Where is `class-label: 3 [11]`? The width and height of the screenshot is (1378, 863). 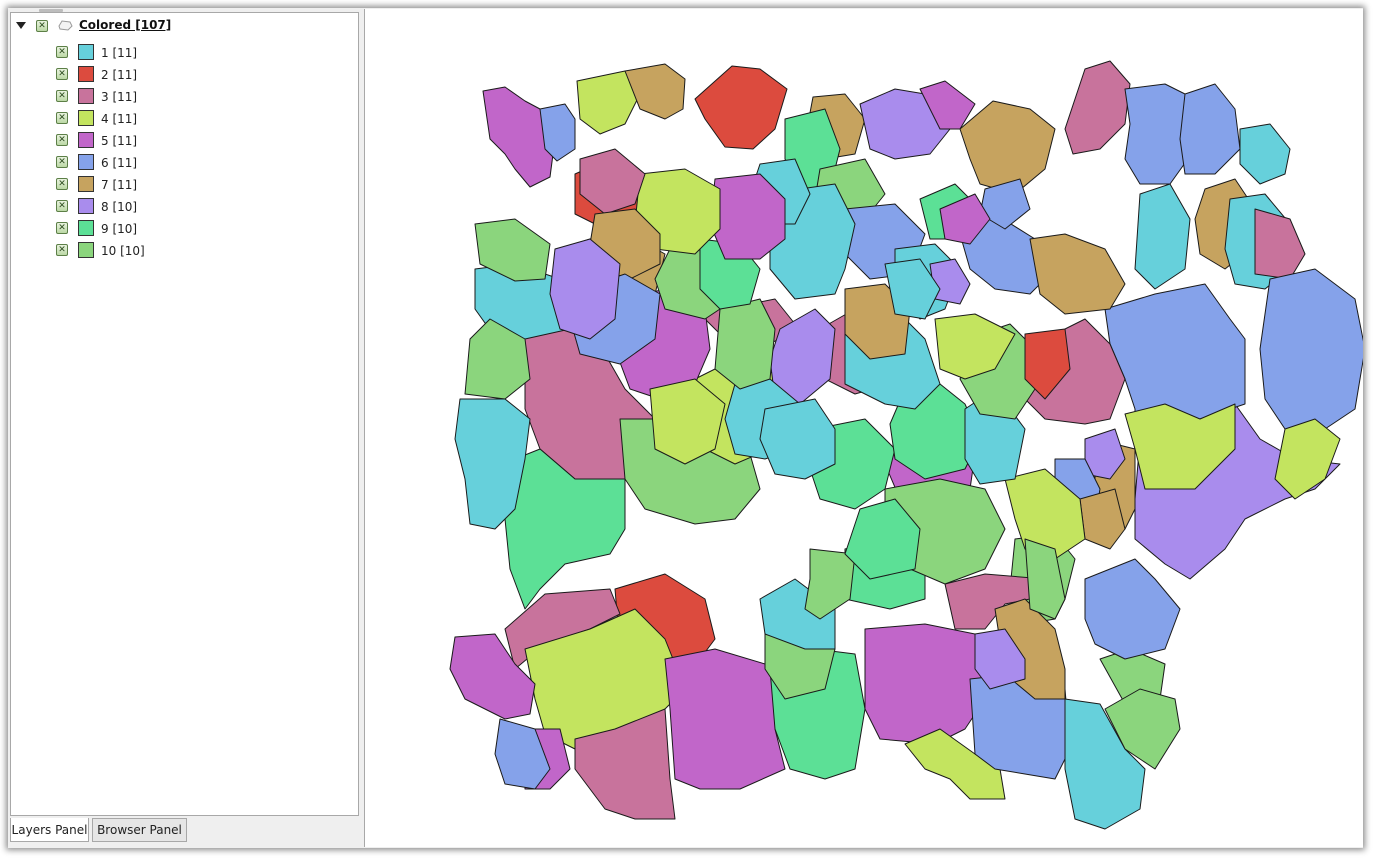 class-label: 3 [11] is located at coordinates (119, 97).